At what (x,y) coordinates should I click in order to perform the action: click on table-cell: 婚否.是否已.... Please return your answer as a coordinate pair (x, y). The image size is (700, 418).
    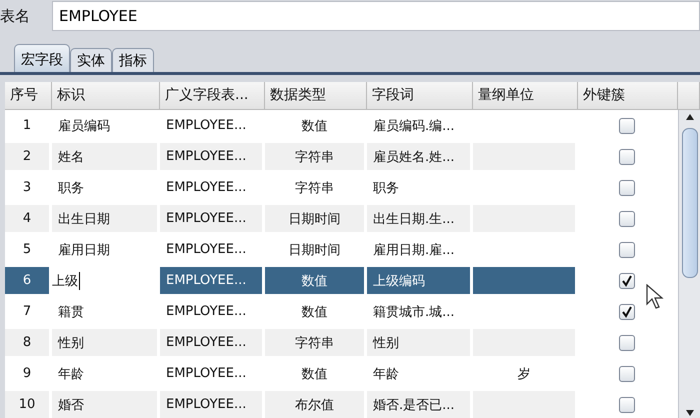
    Looking at the image, I should click on (418, 404).